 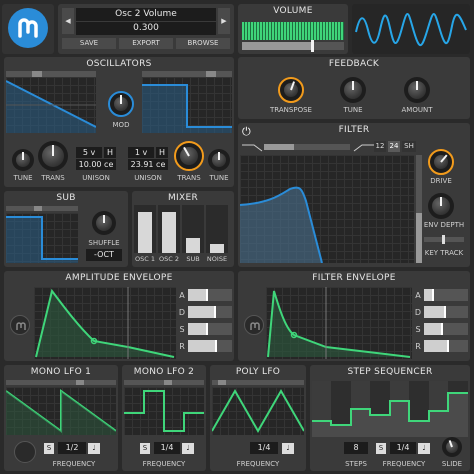 I want to click on step-sequencer-graph, so click(x=390, y=409).